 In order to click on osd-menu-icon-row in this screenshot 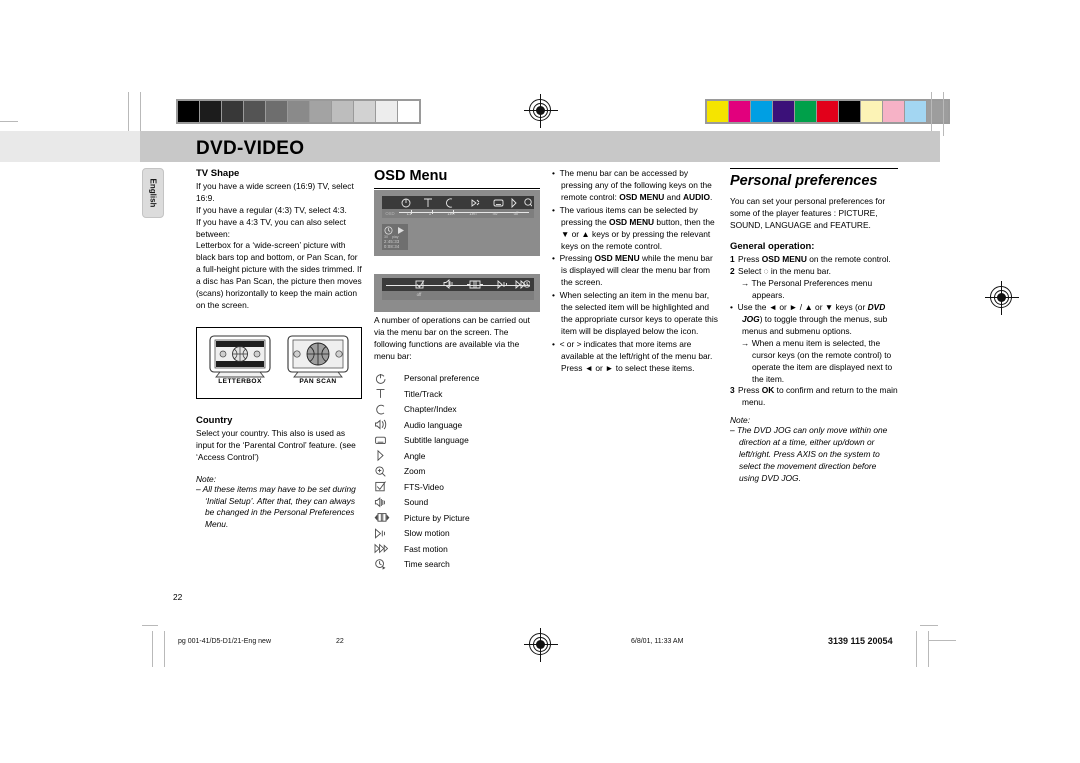, I will do `click(466, 203)`.